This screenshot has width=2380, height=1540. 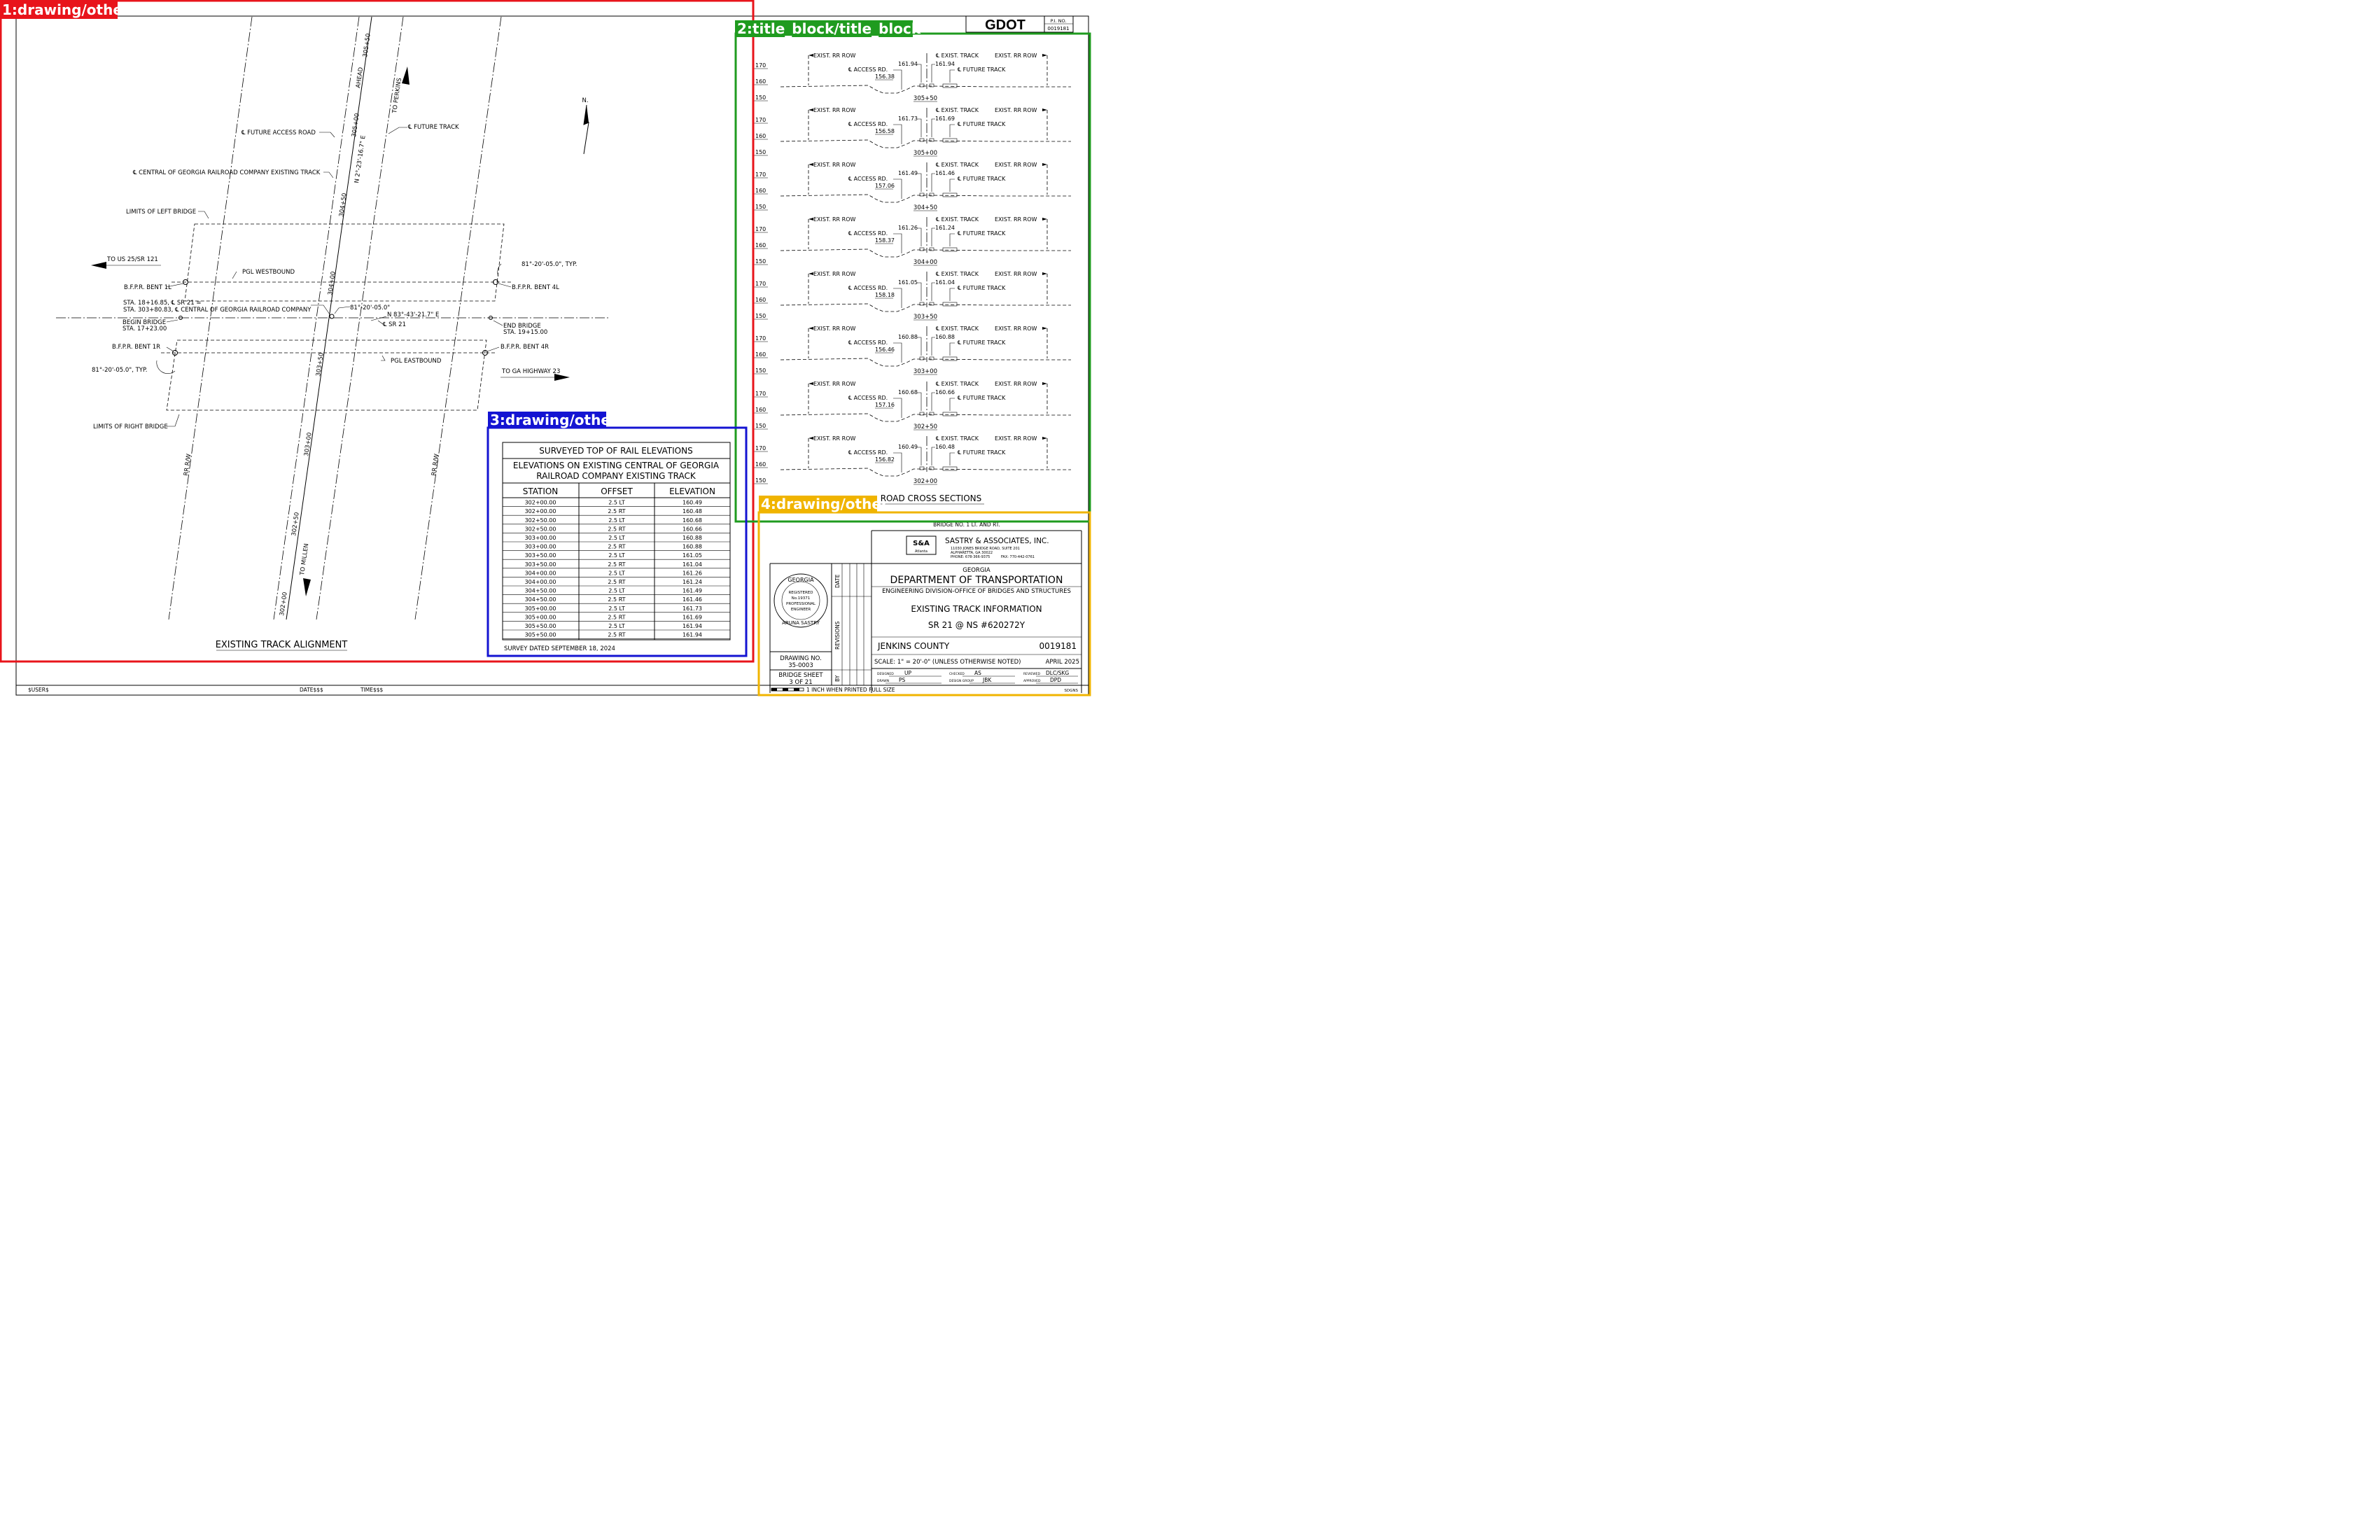 What do you see at coordinates (850, 690) in the screenshot?
I see `inch-note: 1 INCH WHEN PRINTED FULL SIZE` at bounding box center [850, 690].